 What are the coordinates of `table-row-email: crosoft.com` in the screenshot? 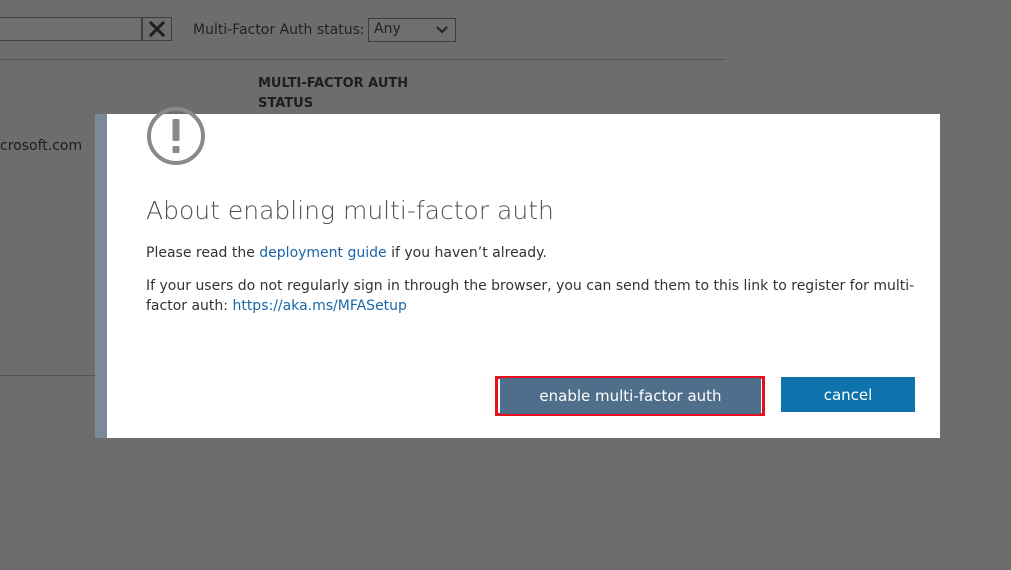 It's located at (41, 146).